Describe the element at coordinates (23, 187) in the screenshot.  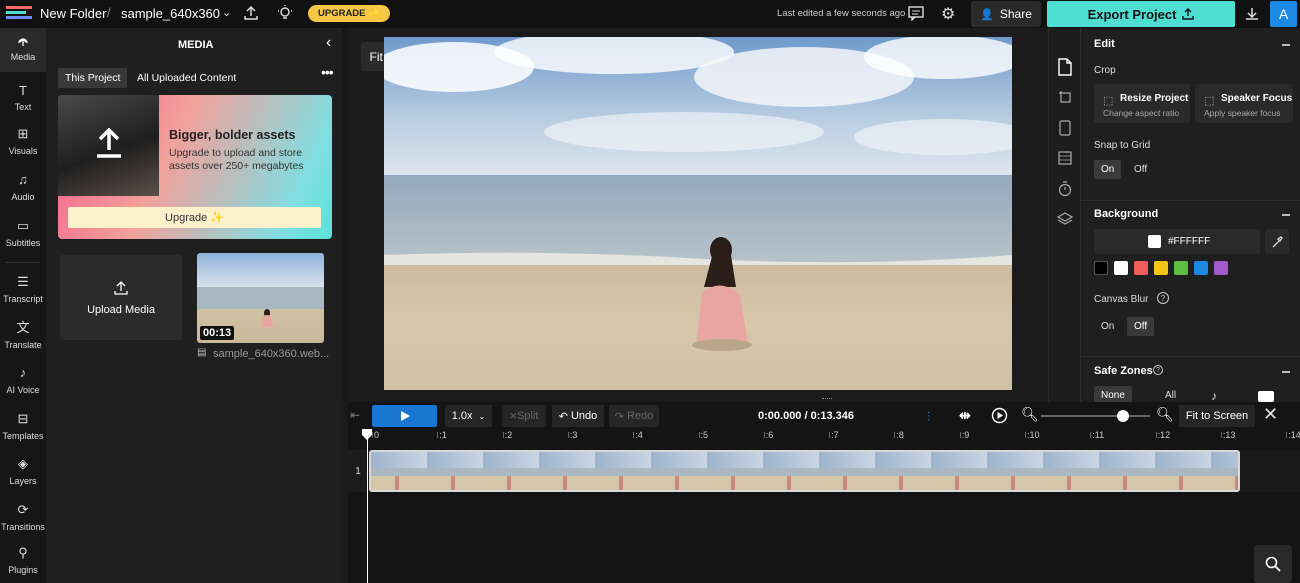
I see `rail-item-audio: ♫ Audio` at that location.